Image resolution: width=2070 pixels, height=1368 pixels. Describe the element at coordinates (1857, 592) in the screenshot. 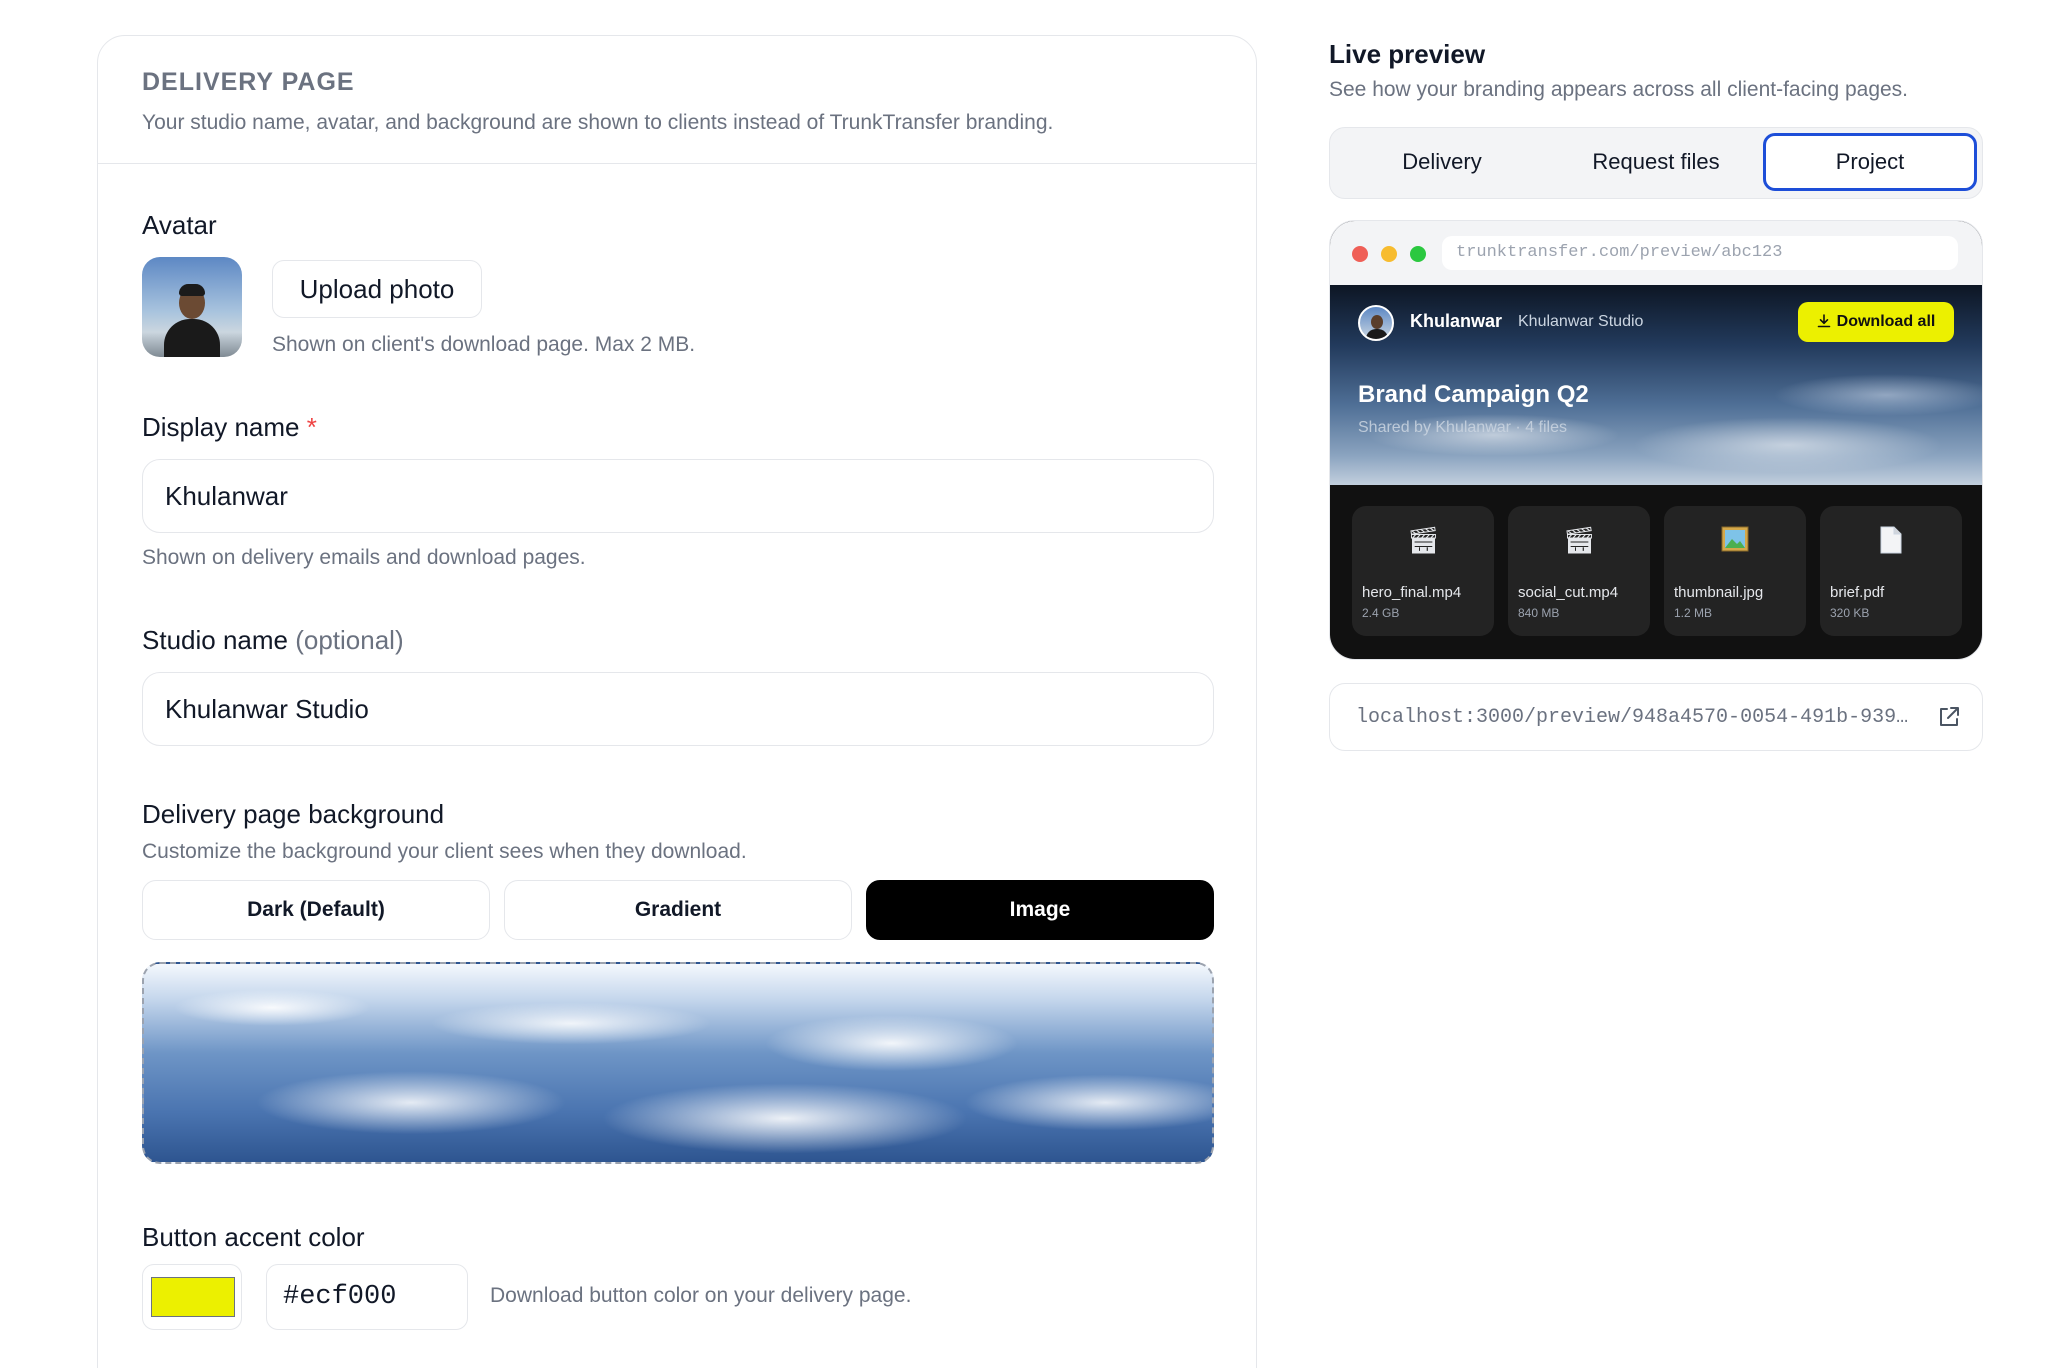

I see `file-name: brief.pdf` at that location.